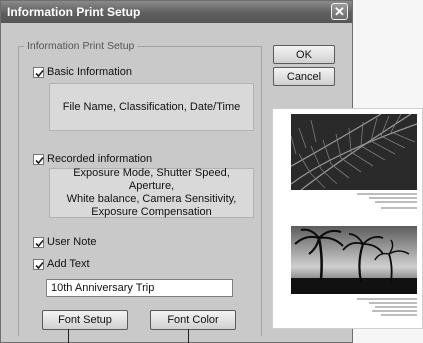  I want to click on ok-button: OK, so click(304, 54).